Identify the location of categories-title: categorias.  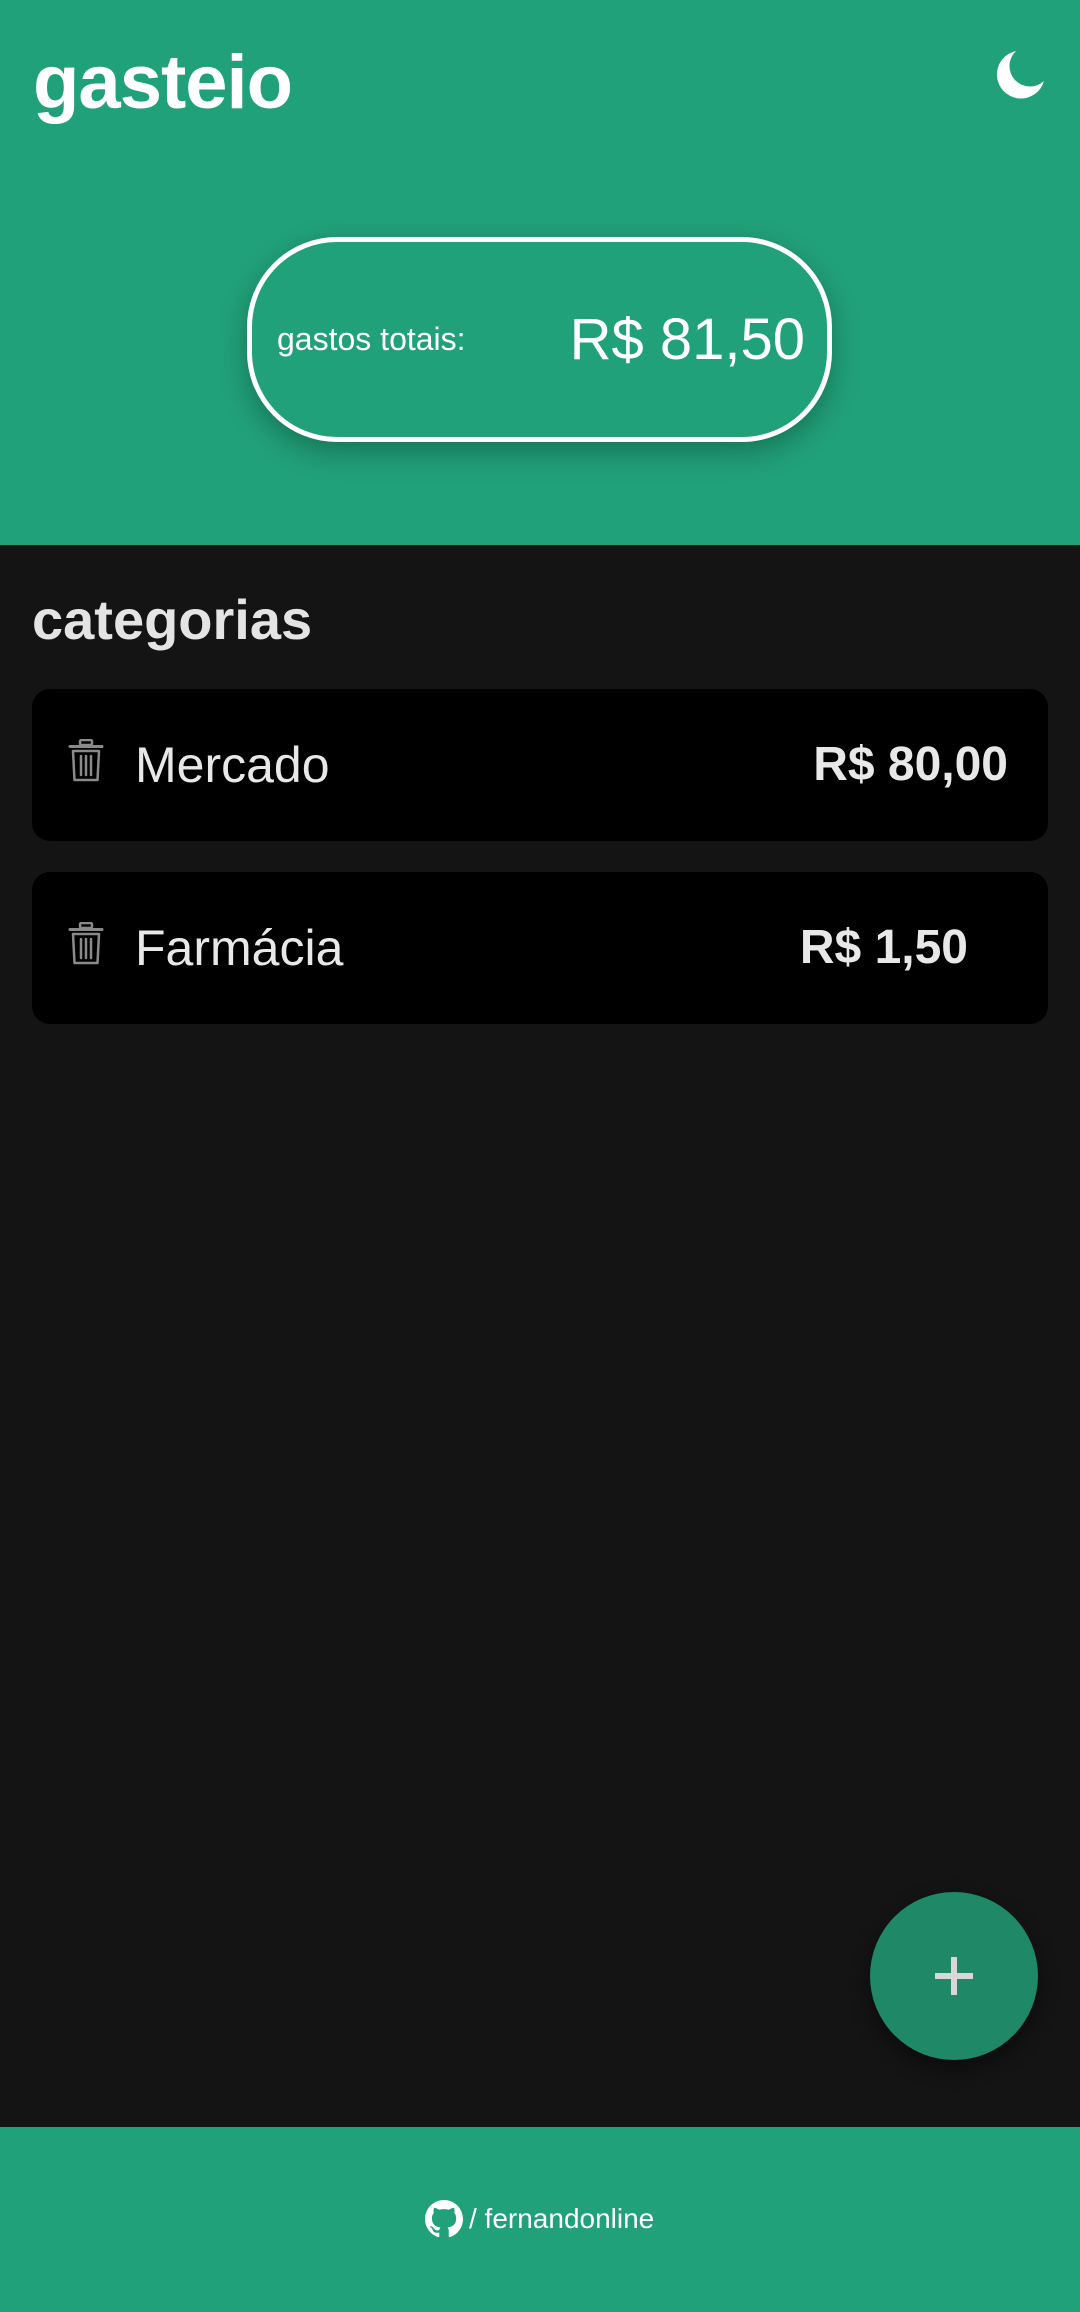
(172, 619).